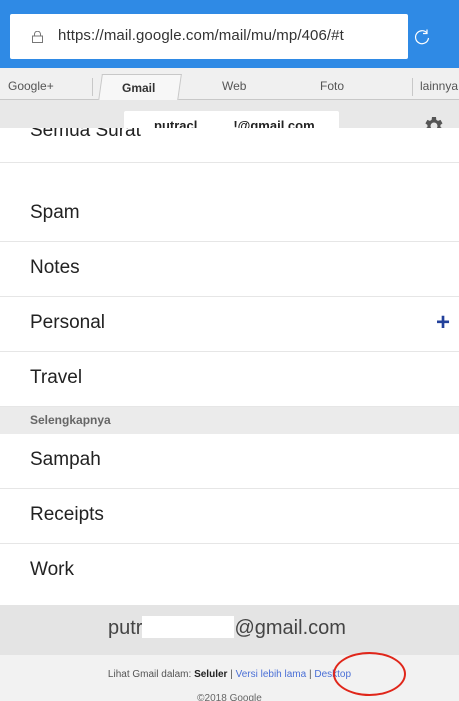 The width and height of the screenshot is (459, 701). I want to click on label-row-travel: Travel, so click(229, 379).